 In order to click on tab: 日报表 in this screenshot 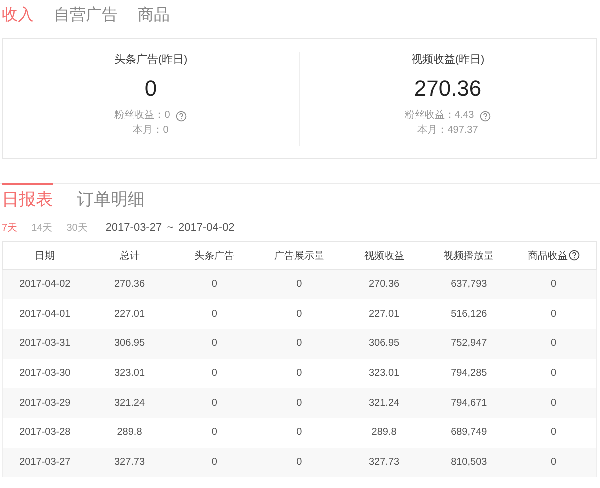, I will do `click(27, 197)`.